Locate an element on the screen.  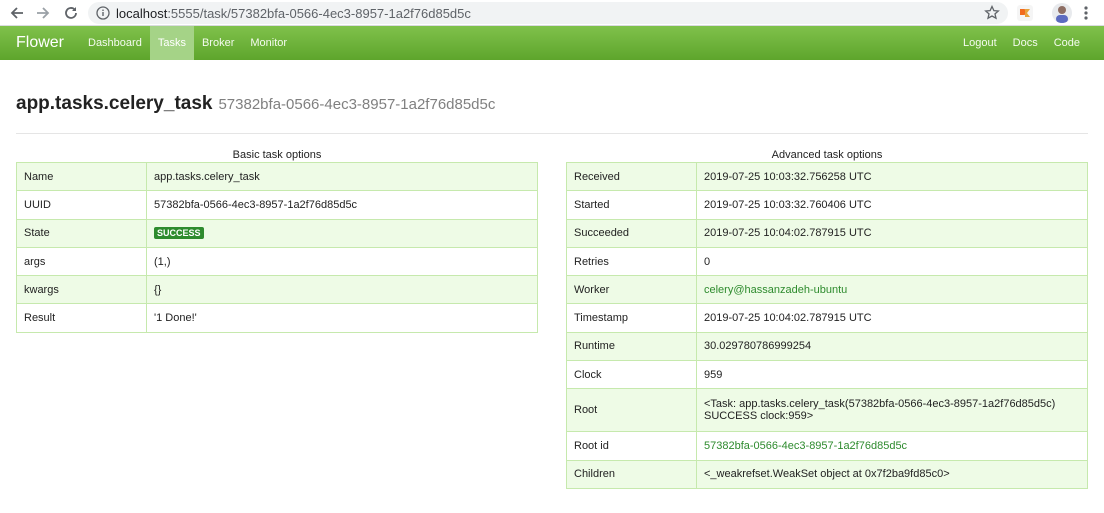
row-value: 30.029780786999254 is located at coordinates (892, 346).